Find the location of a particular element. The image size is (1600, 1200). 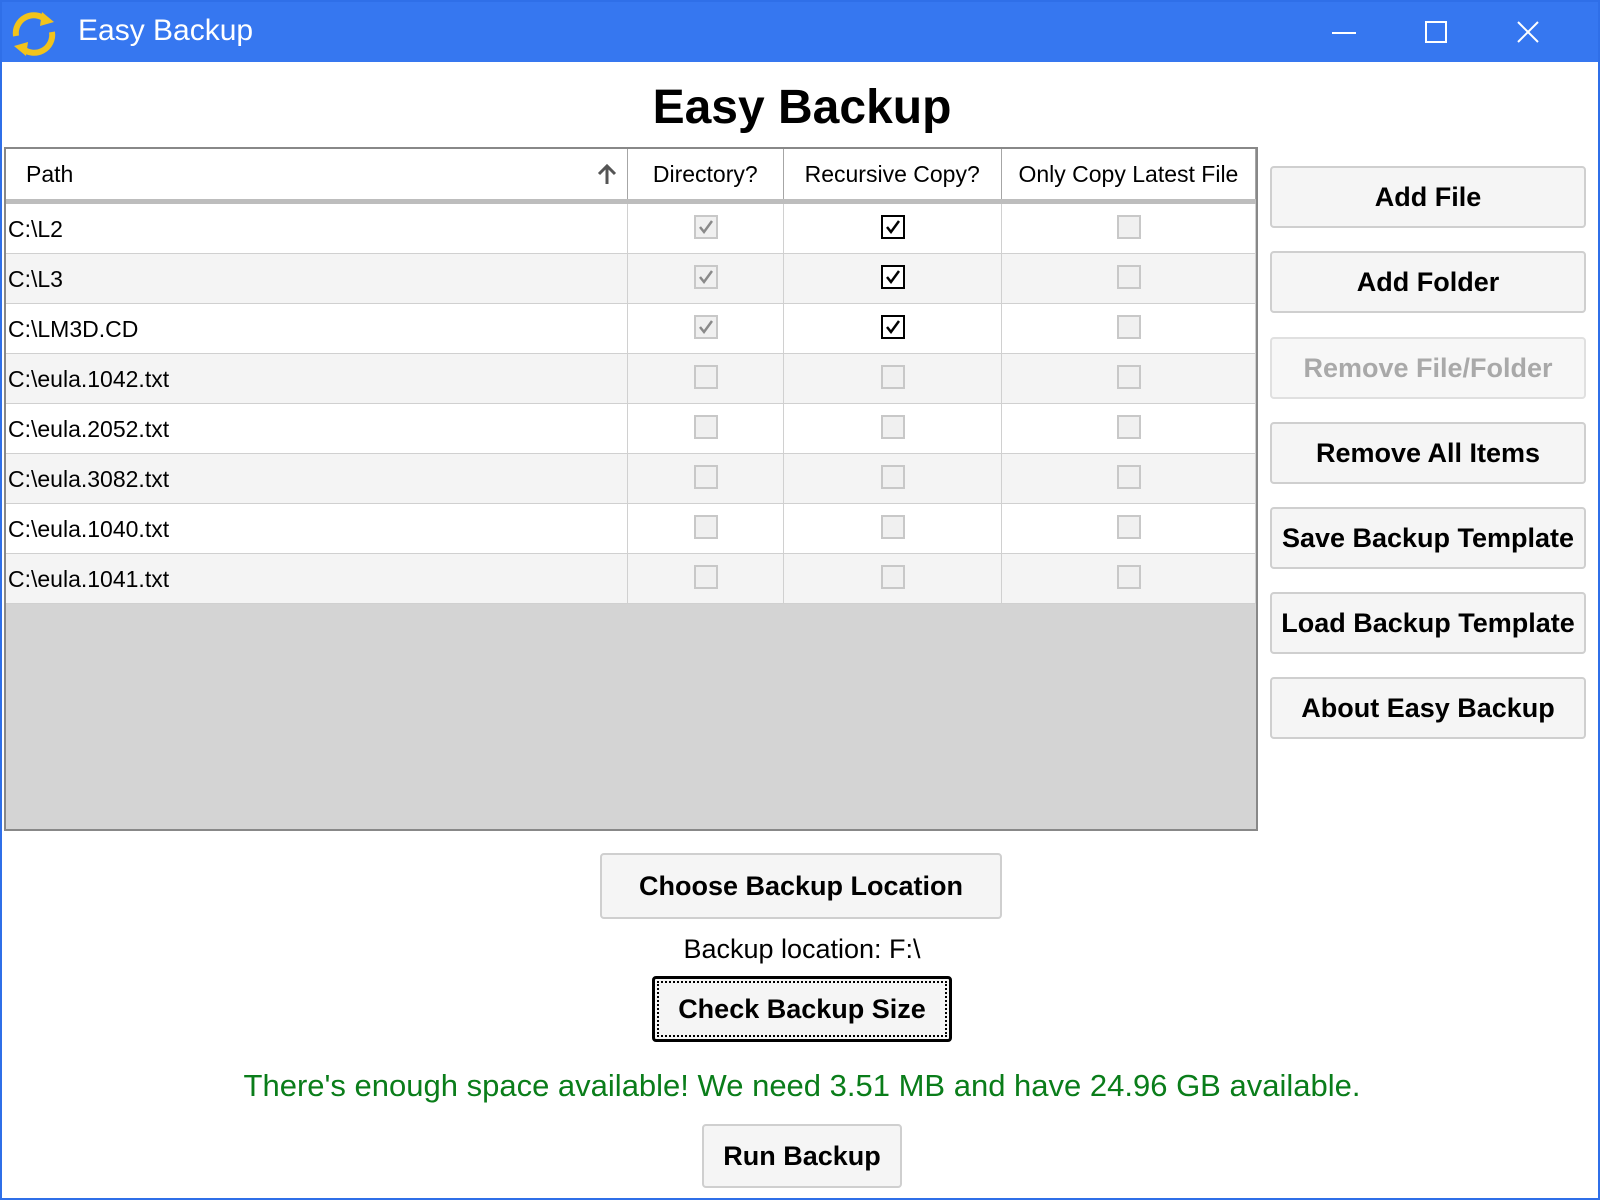

path-cell: C:\L3 is located at coordinates (317, 278).